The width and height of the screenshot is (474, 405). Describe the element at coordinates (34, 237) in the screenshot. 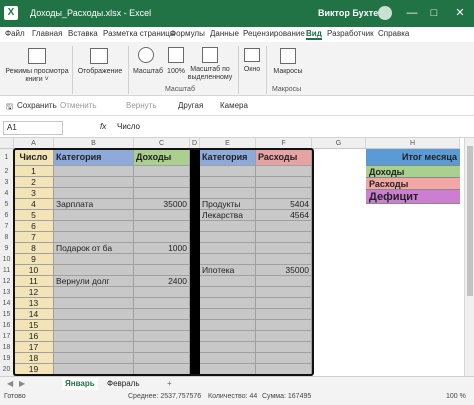

I see `day-number-cell: 7` at that location.